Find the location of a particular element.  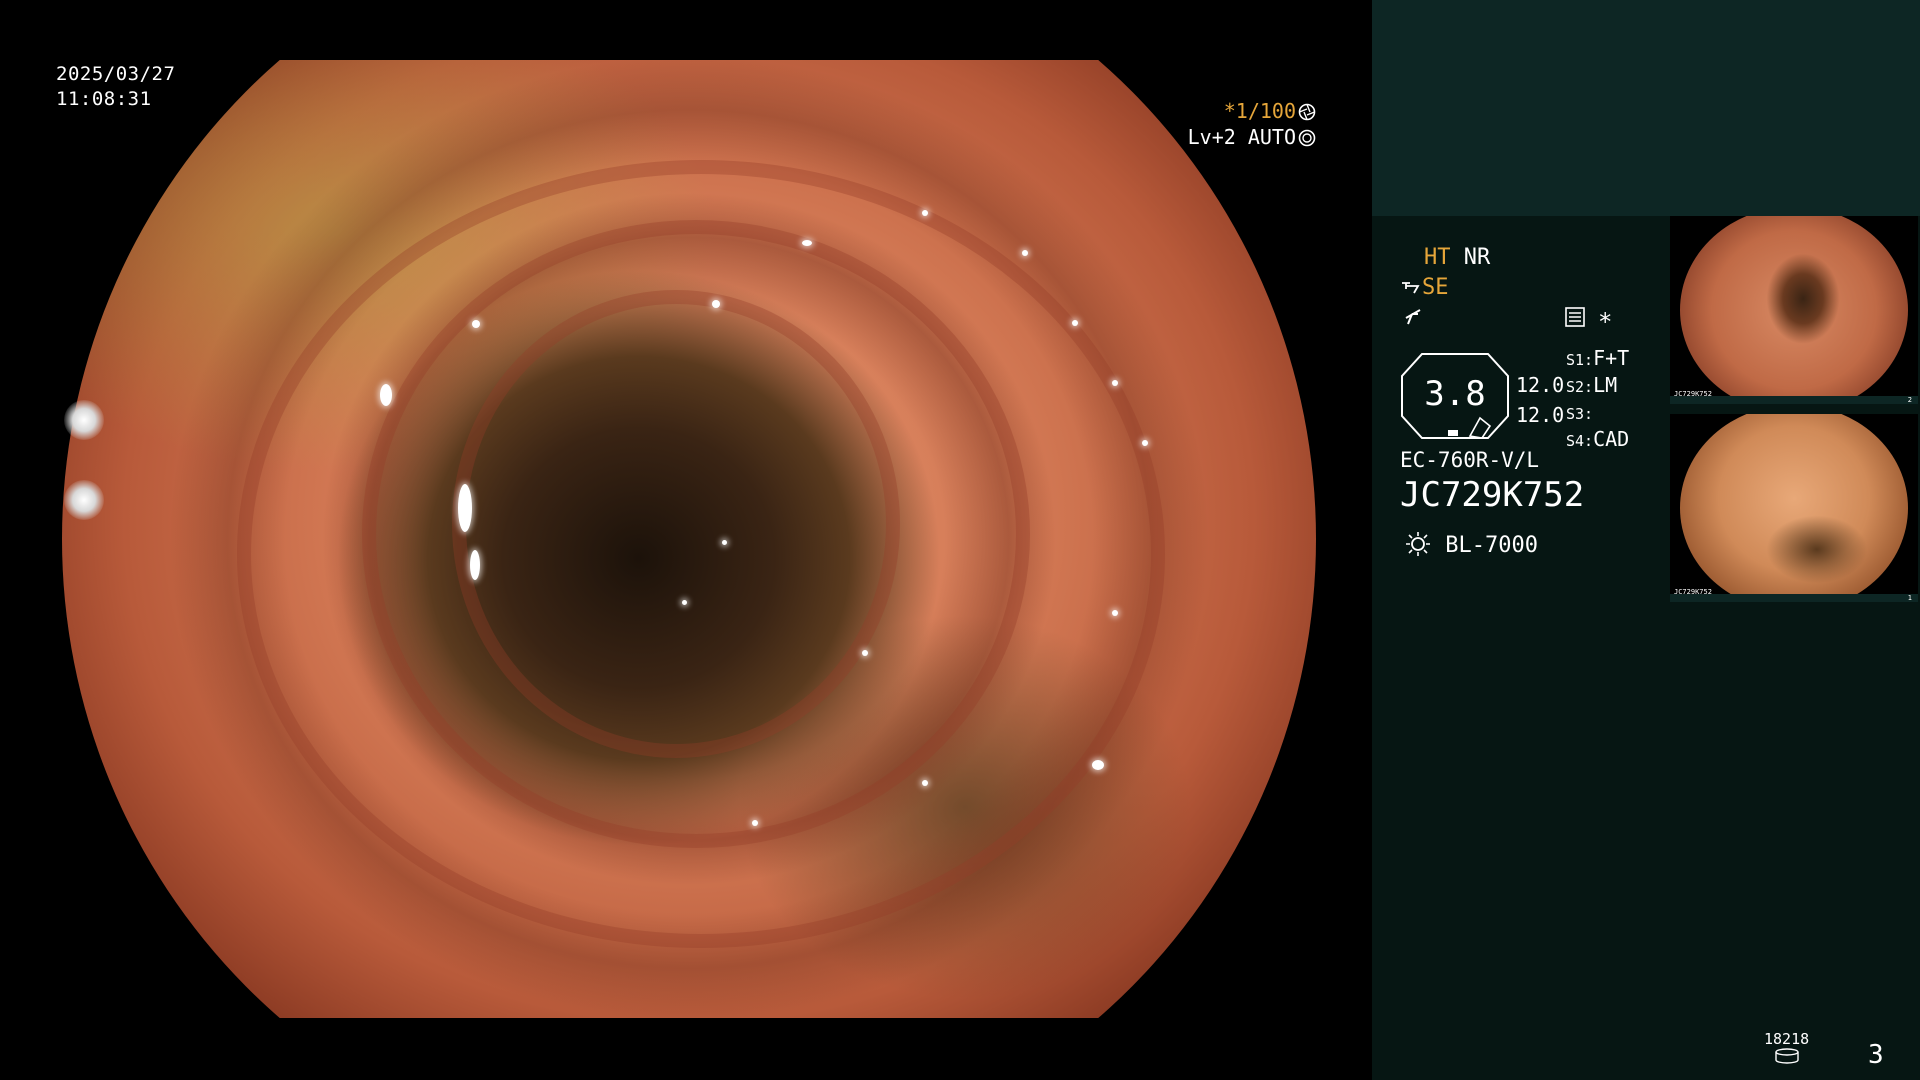

date-text: 2025/03/27 is located at coordinates (116, 74).